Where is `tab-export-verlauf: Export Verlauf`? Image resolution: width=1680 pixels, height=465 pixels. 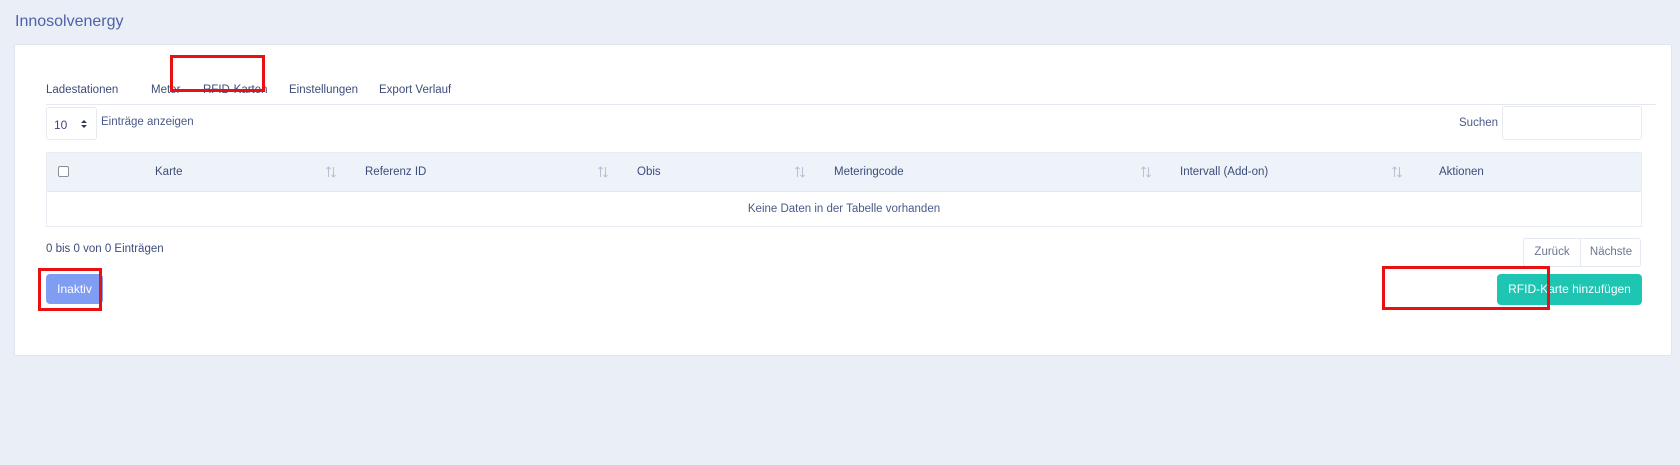
tab-export-verlauf: Export Verlauf is located at coordinates (415, 90).